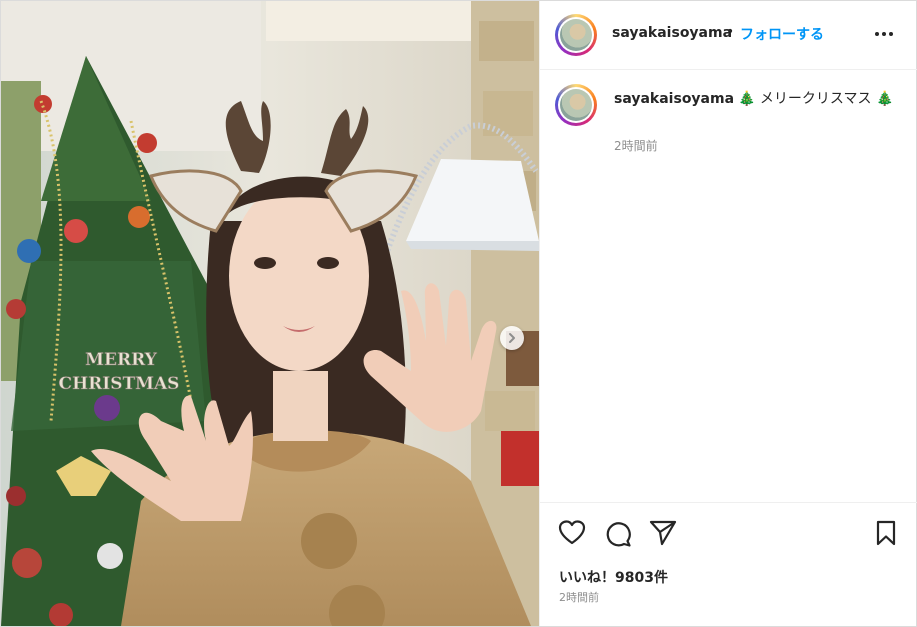  I want to click on comment-icon, so click(618, 534).